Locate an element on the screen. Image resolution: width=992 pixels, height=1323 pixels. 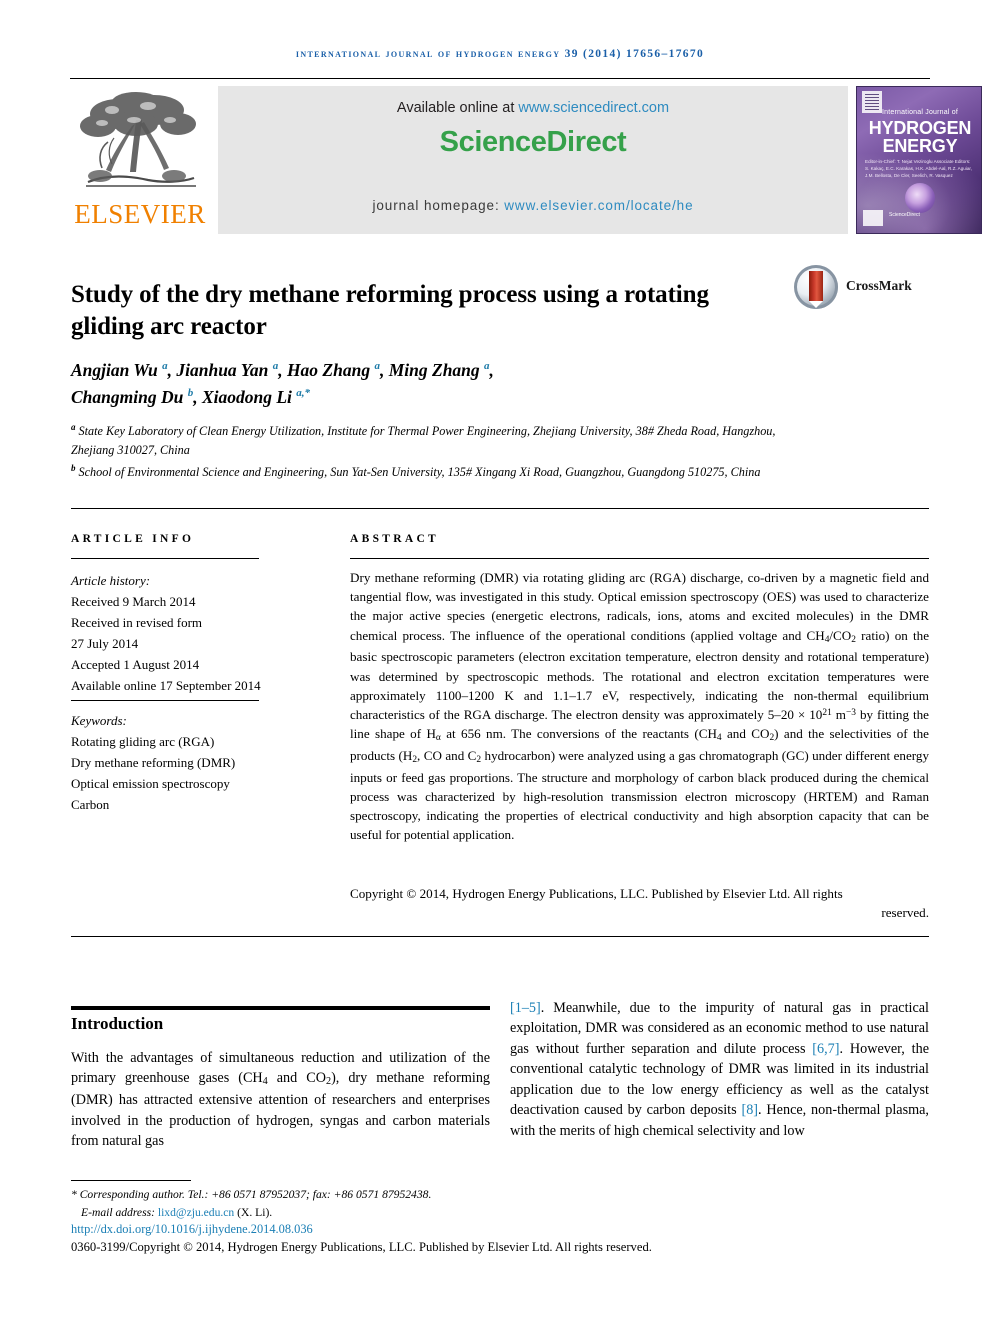
cover-ihe-logo-icon is located at coordinates (873, 218).